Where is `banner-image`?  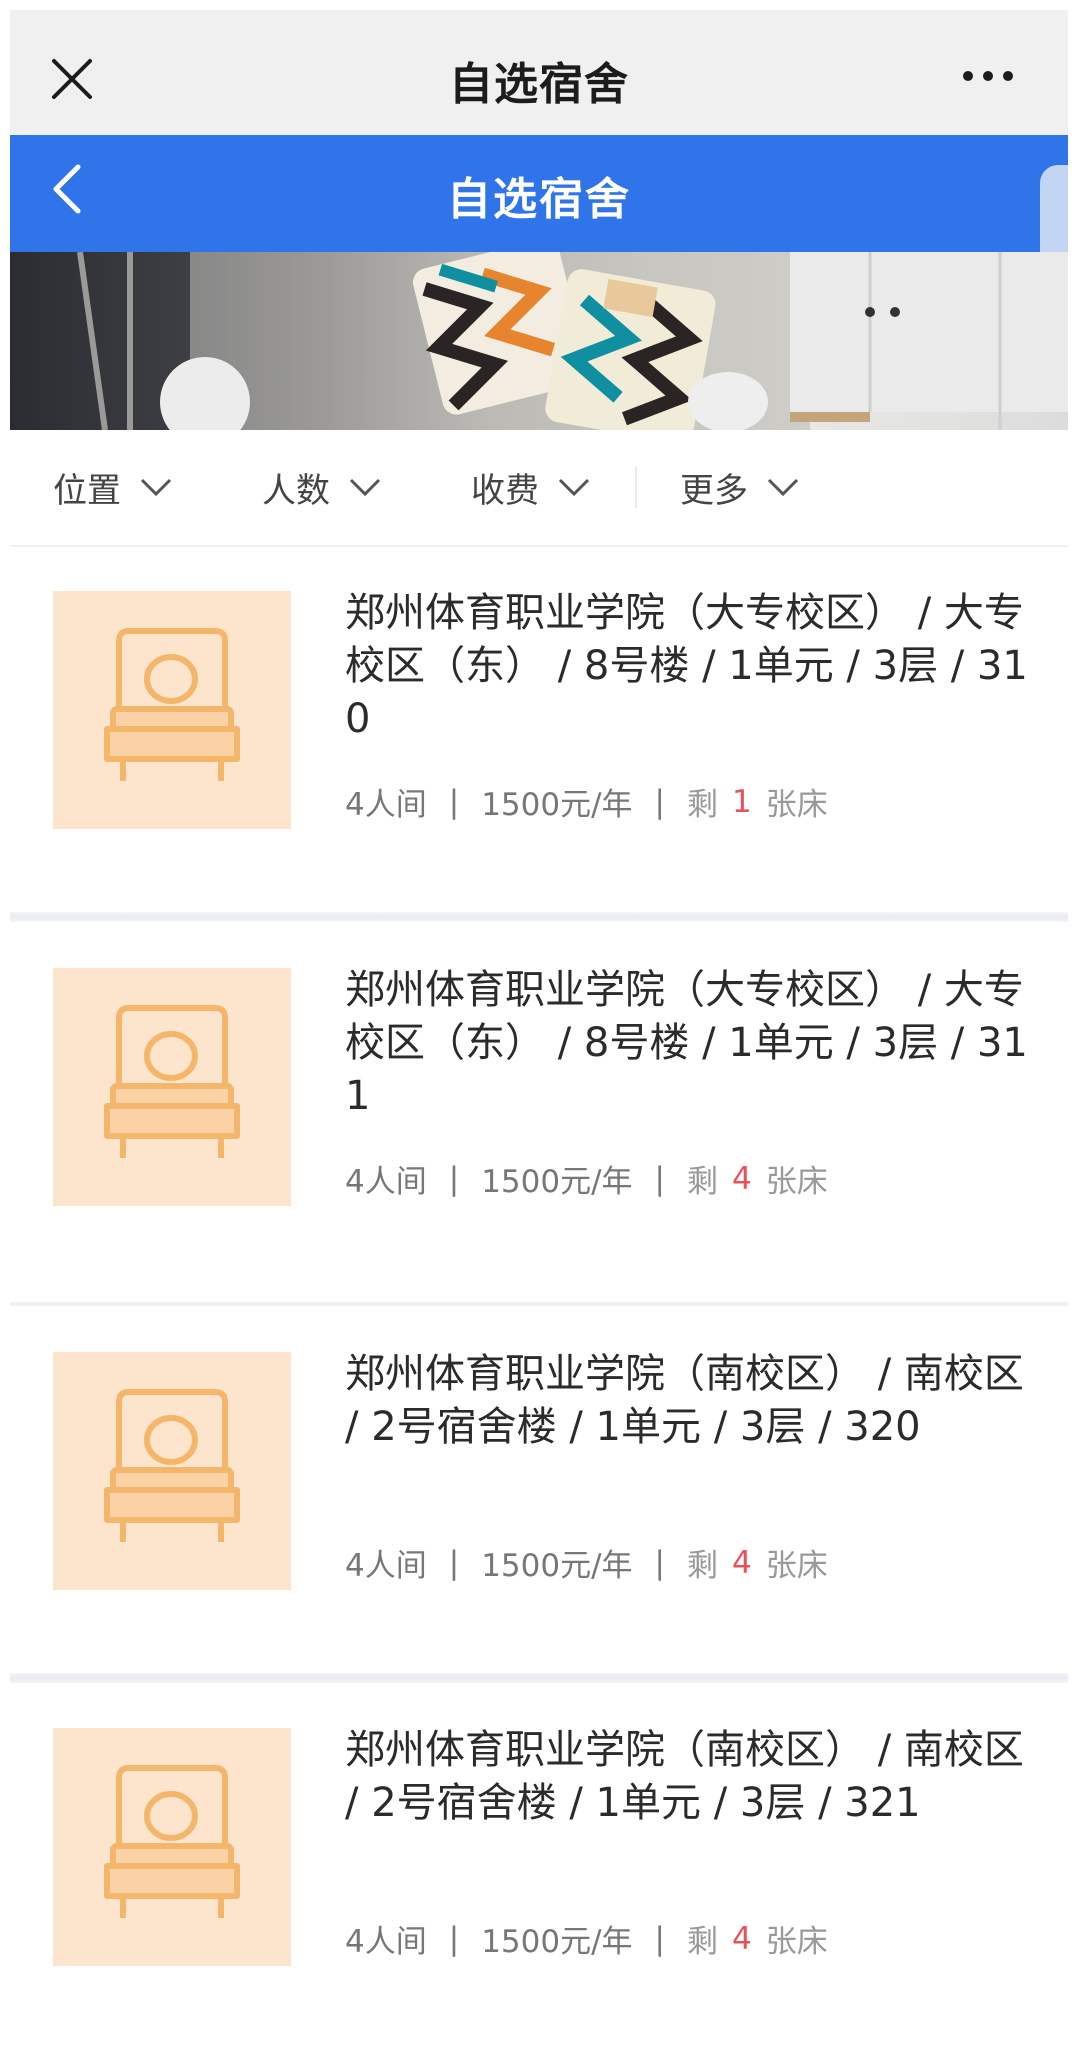 banner-image is located at coordinates (539, 341).